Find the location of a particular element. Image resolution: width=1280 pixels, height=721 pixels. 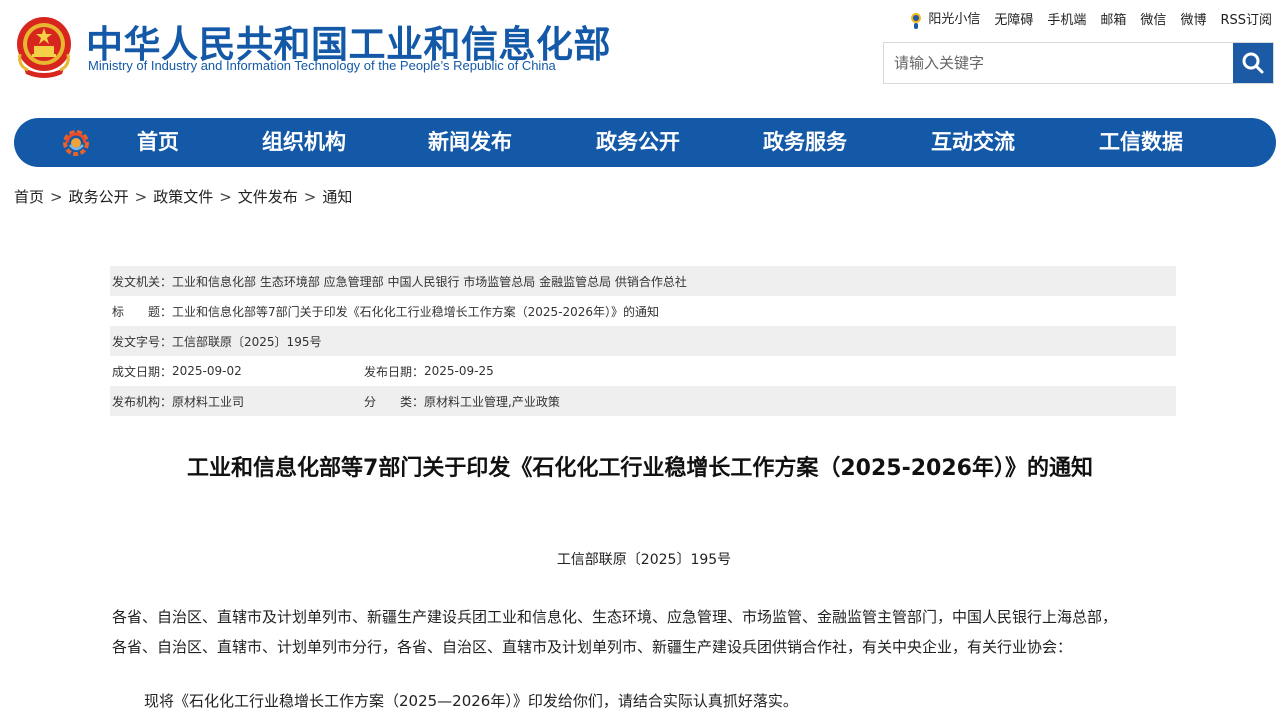

info-label: 发文字号： is located at coordinates (142, 341).